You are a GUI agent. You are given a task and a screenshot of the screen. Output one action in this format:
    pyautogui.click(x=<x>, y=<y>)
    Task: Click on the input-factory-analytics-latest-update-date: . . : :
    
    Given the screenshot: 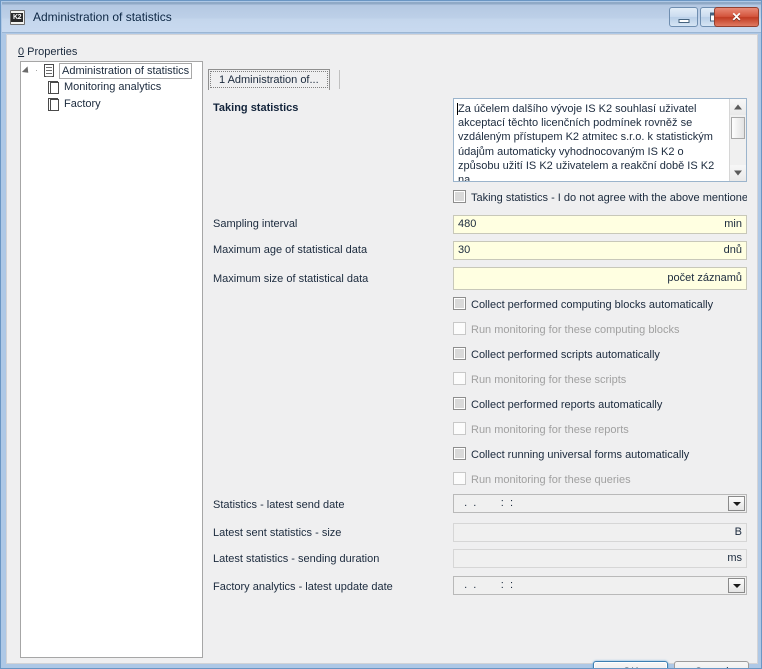 What is the action you would take?
    pyautogui.click(x=600, y=585)
    